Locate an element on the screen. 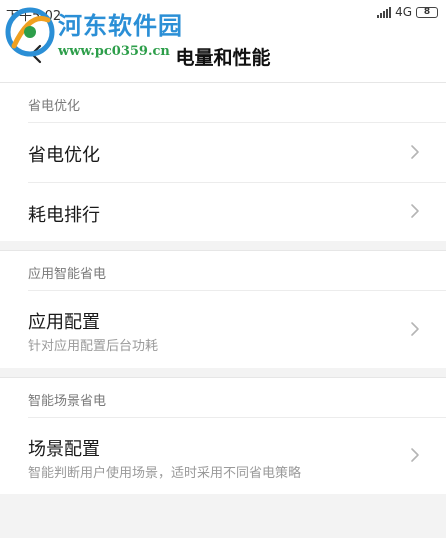 The width and height of the screenshot is (446, 538). list-item-title: 应用配置 is located at coordinates (64, 322).